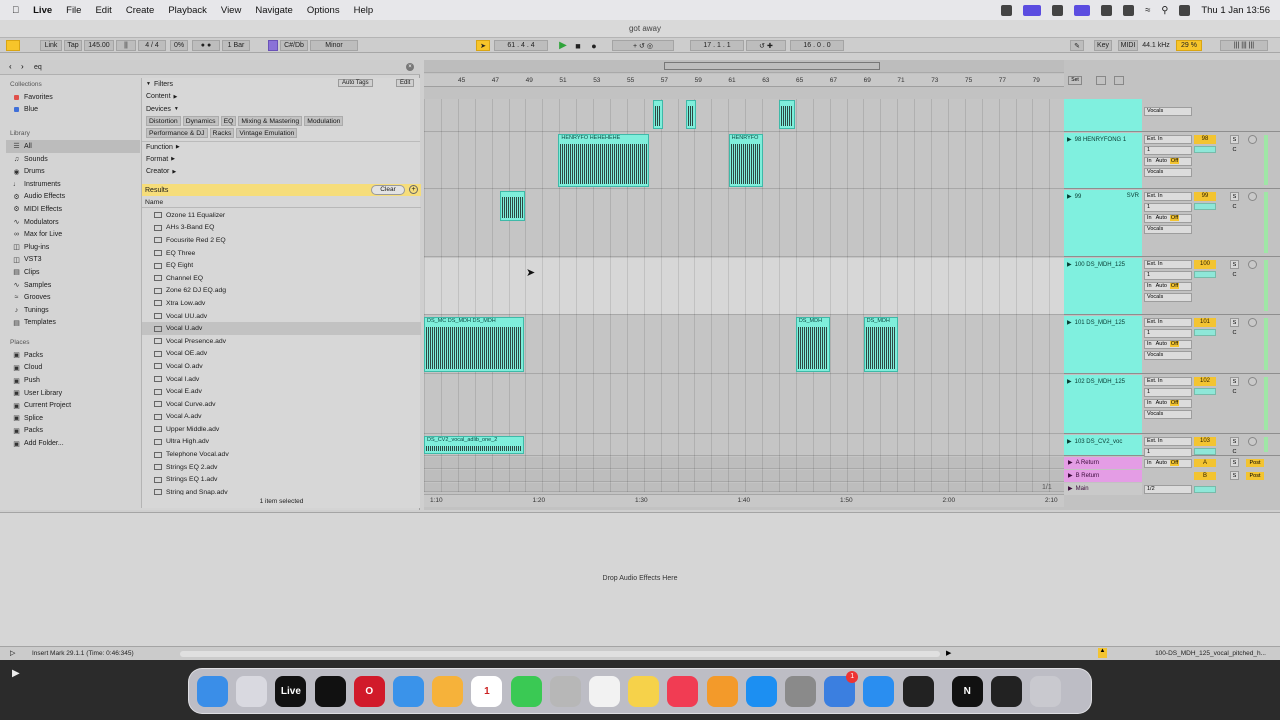 The width and height of the screenshot is (1280, 720). Describe the element at coordinates (1164, 10) in the screenshot. I see `search-icon: ⚲` at that location.